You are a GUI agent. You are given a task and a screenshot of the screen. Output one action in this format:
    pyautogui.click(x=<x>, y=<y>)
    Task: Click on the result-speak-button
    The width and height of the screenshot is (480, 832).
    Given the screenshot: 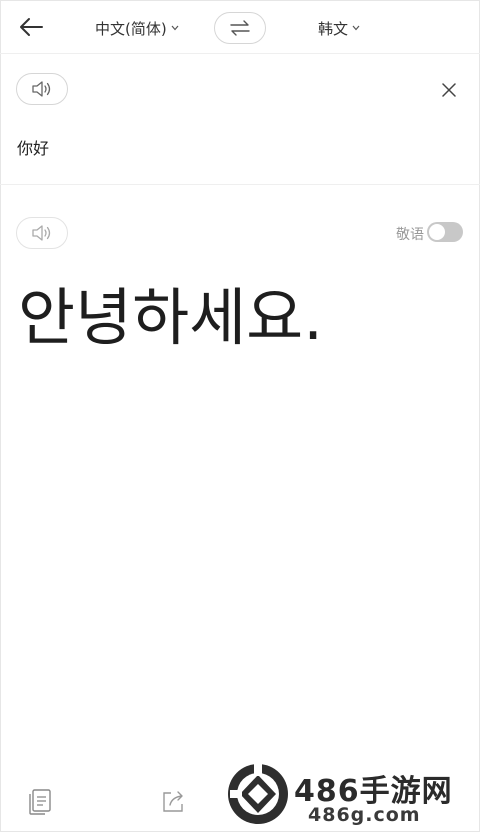 What is the action you would take?
    pyautogui.click(x=42, y=233)
    